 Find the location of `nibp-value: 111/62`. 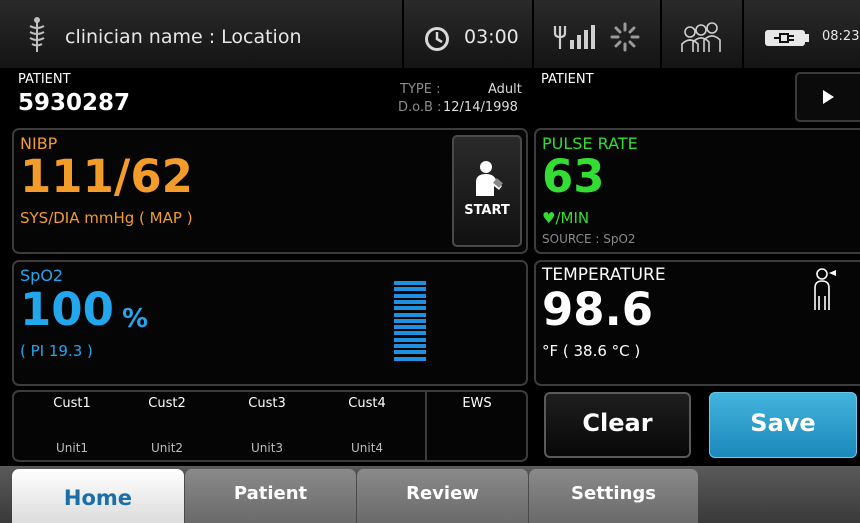

nibp-value: 111/62 is located at coordinates (106, 176).